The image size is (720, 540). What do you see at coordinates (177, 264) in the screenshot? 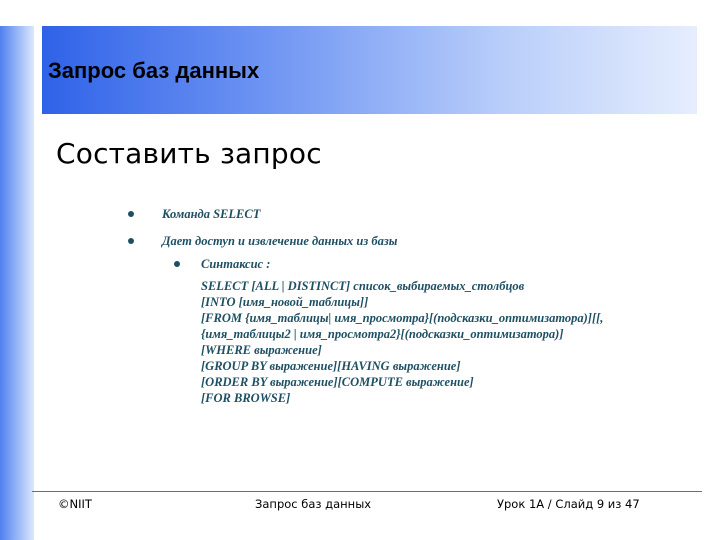
I see `sub-bullet-dot` at bounding box center [177, 264].